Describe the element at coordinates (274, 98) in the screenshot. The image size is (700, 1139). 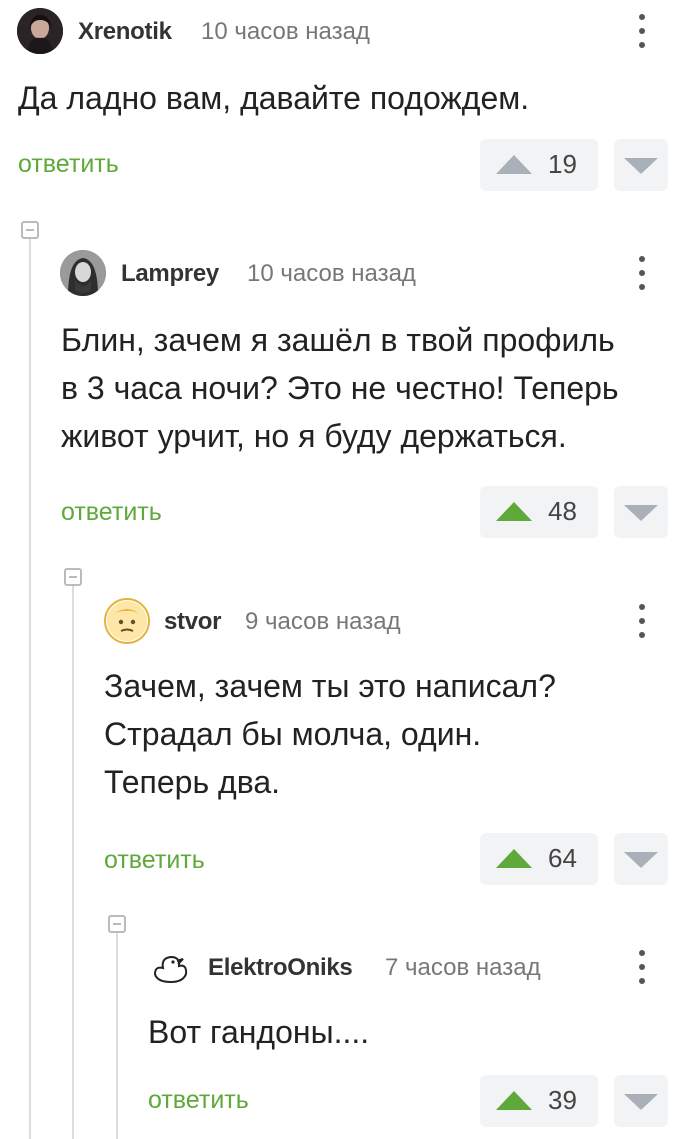
I see `comment-text: Да ладно вам, давайте подождем.` at that location.